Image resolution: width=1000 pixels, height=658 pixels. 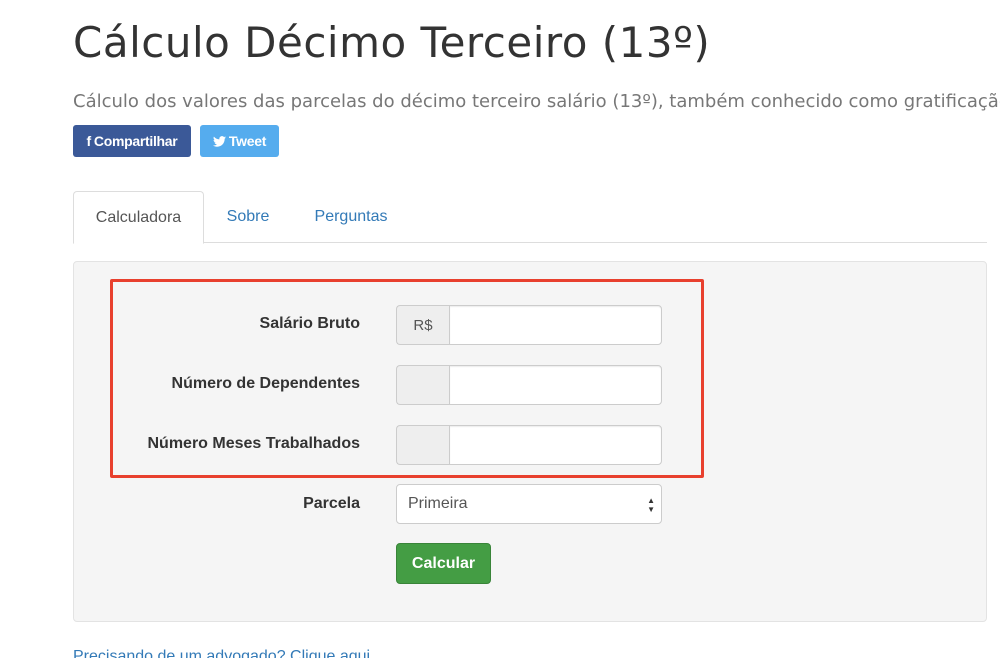 What do you see at coordinates (135, 141) in the screenshot?
I see `facebook-share-label: Compartilhar` at bounding box center [135, 141].